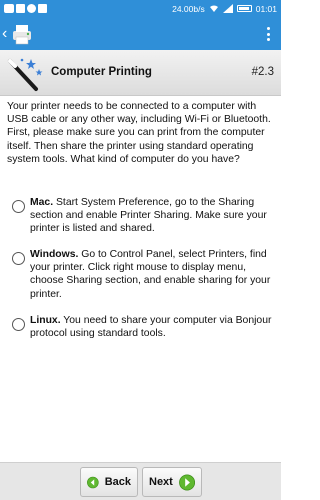 Image resolution: width=320 pixels, height=500 pixels. Describe the element at coordinates (20, 8) in the screenshot. I see `app-notification-icon` at that location.